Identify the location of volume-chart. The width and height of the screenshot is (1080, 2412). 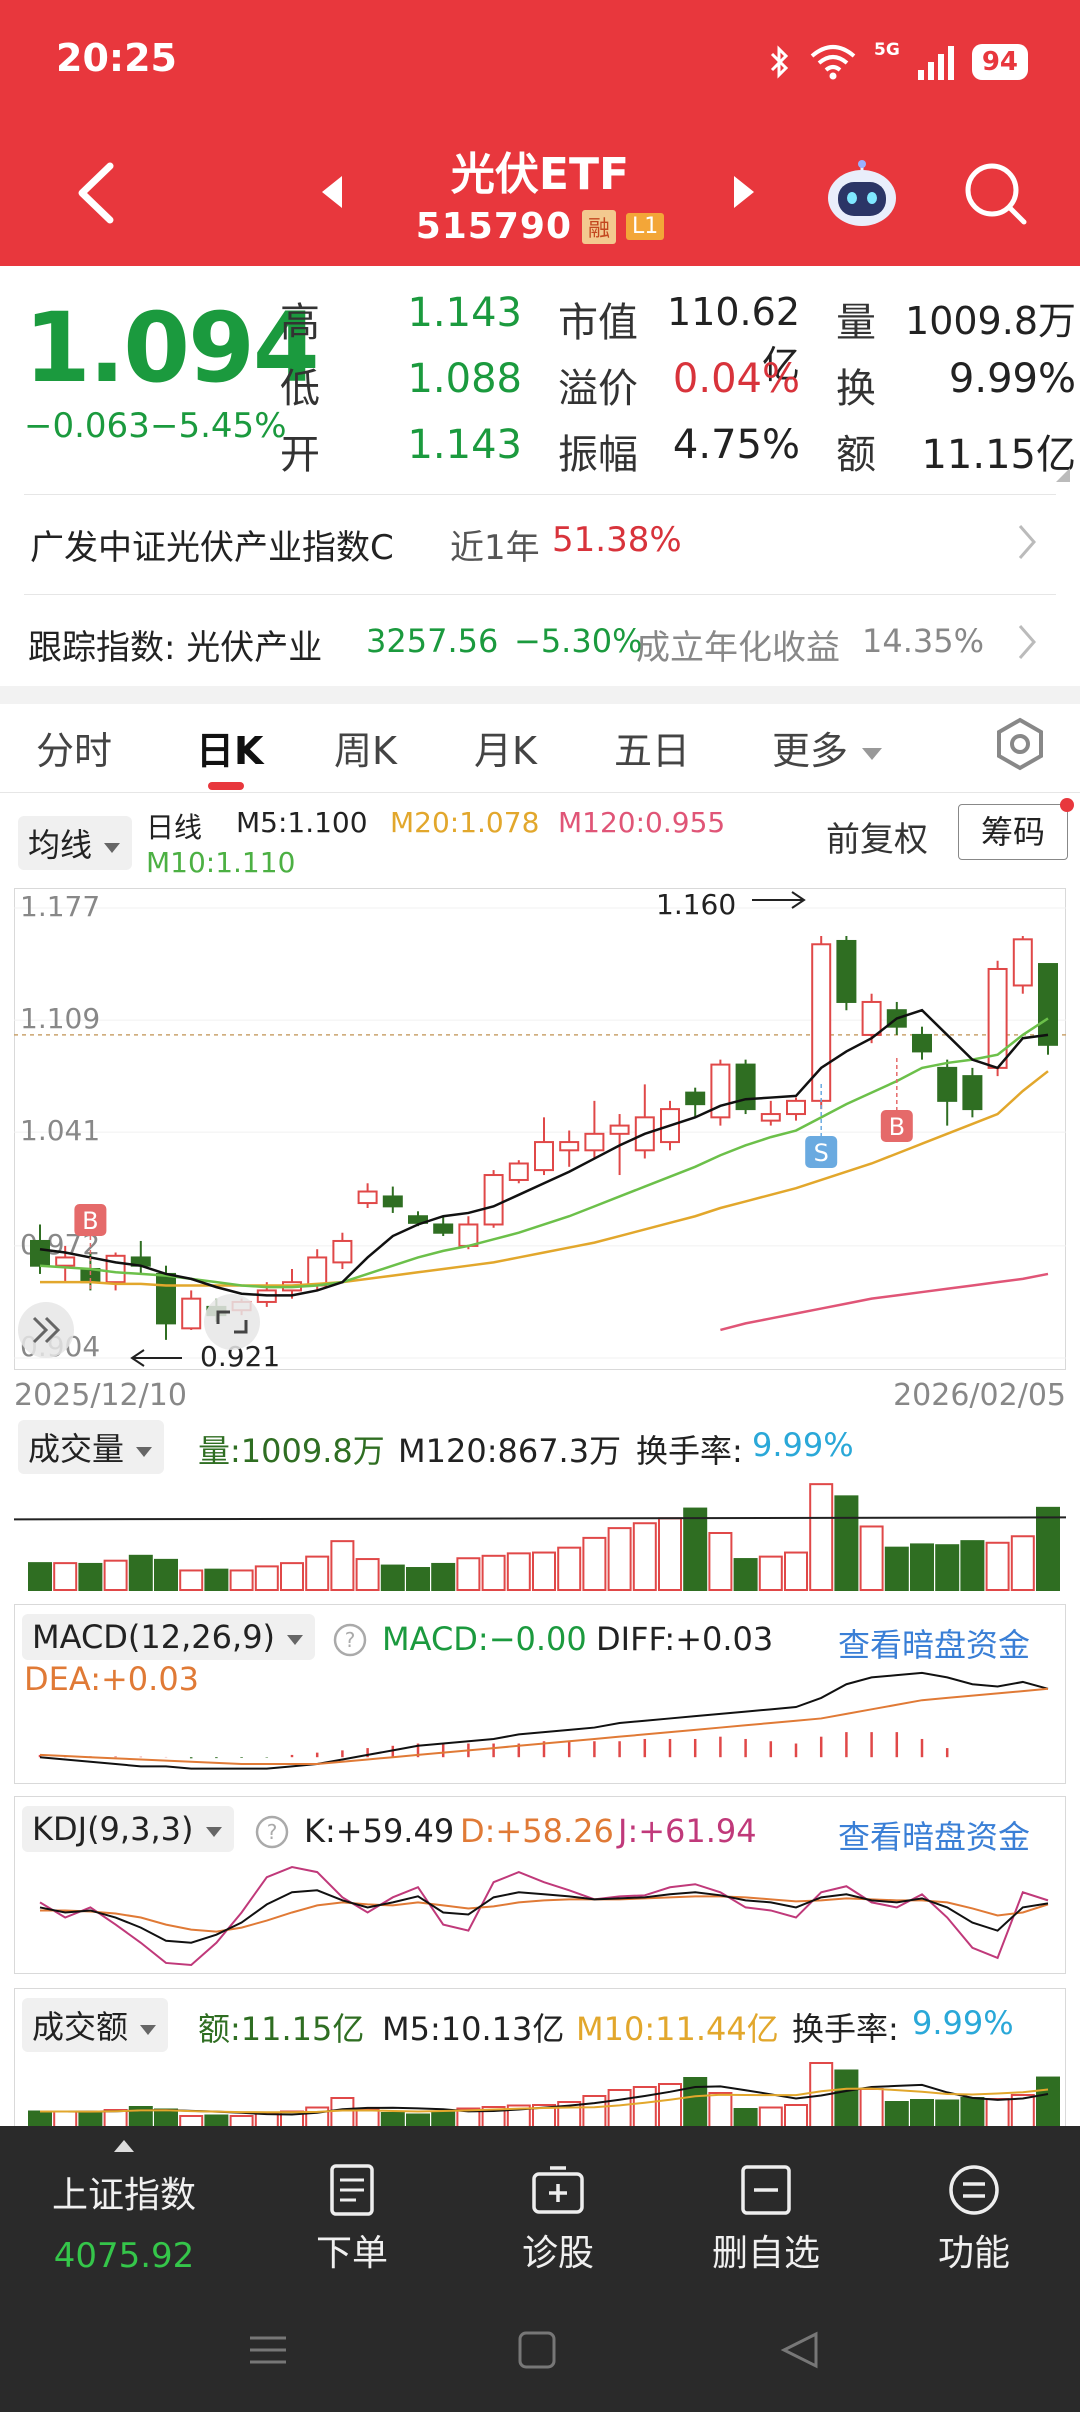
(540, 1532).